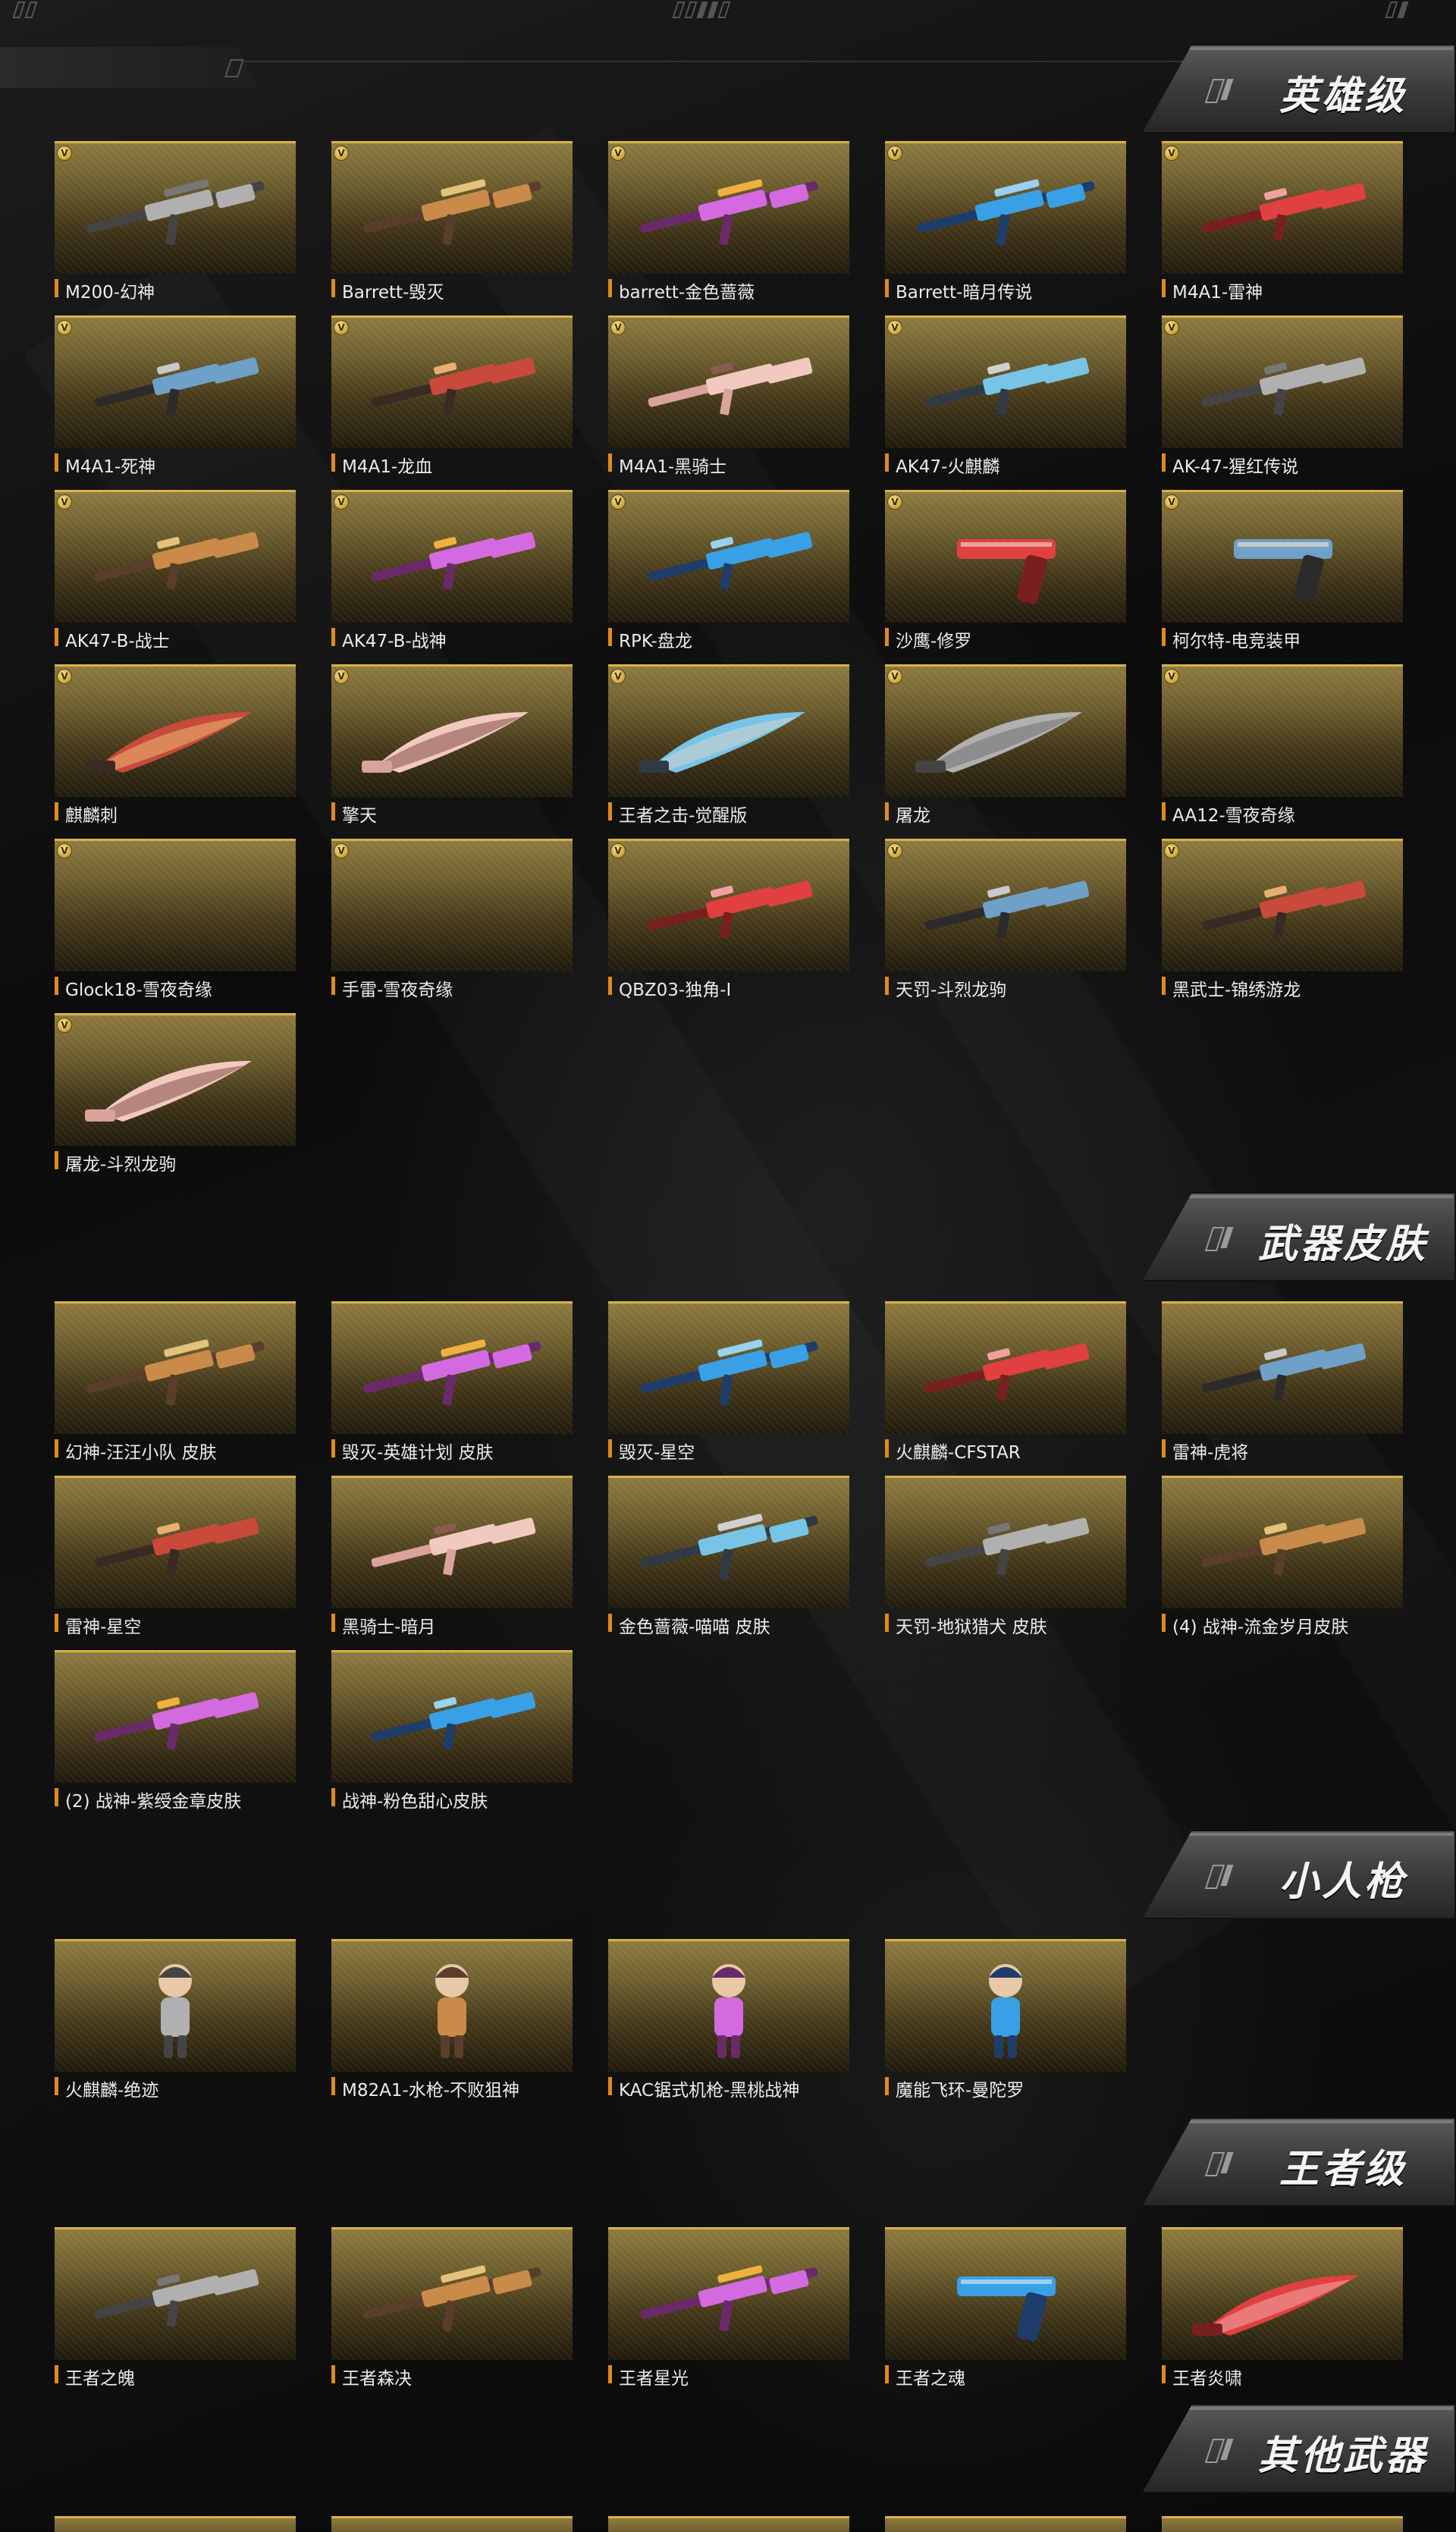 This screenshot has width=1456, height=2532. I want to click on weapon-card: V QBZ03-独角-I, so click(728, 926).